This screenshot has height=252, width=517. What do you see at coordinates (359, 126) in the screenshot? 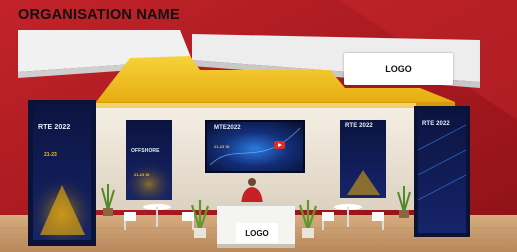
I see `right-panel-title: RTE 2022` at bounding box center [359, 126].